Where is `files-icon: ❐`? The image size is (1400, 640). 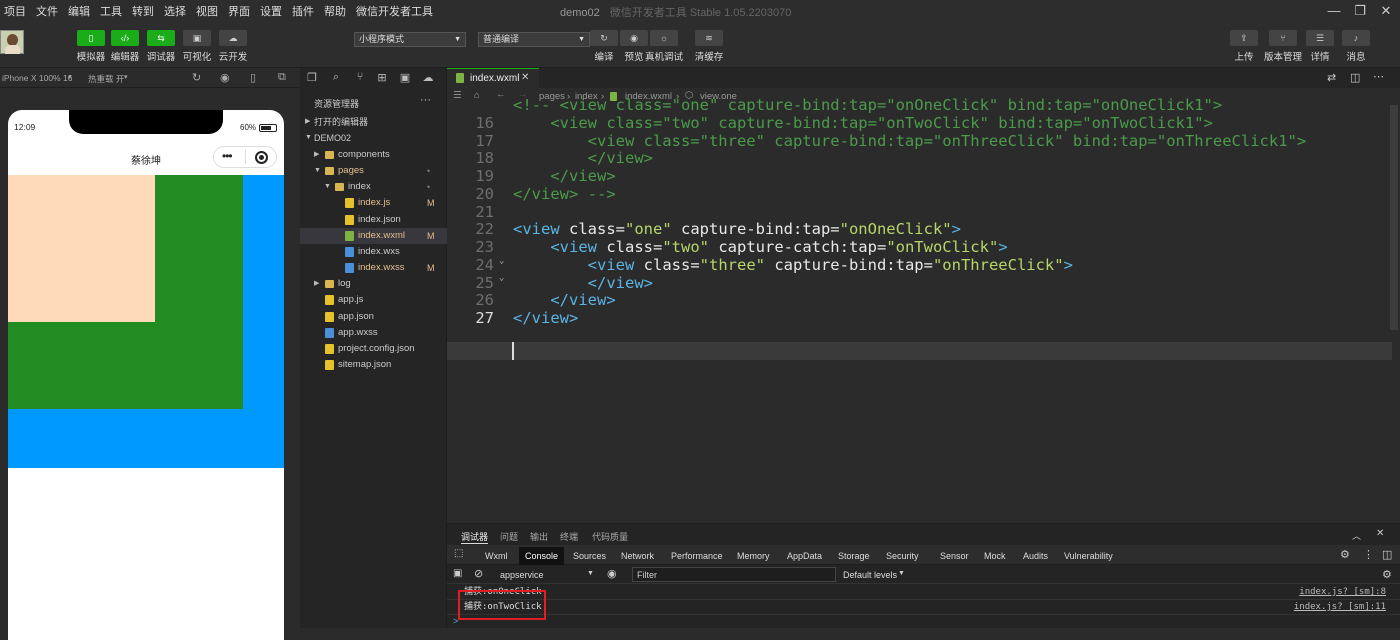 files-icon: ❐ is located at coordinates (312, 78).